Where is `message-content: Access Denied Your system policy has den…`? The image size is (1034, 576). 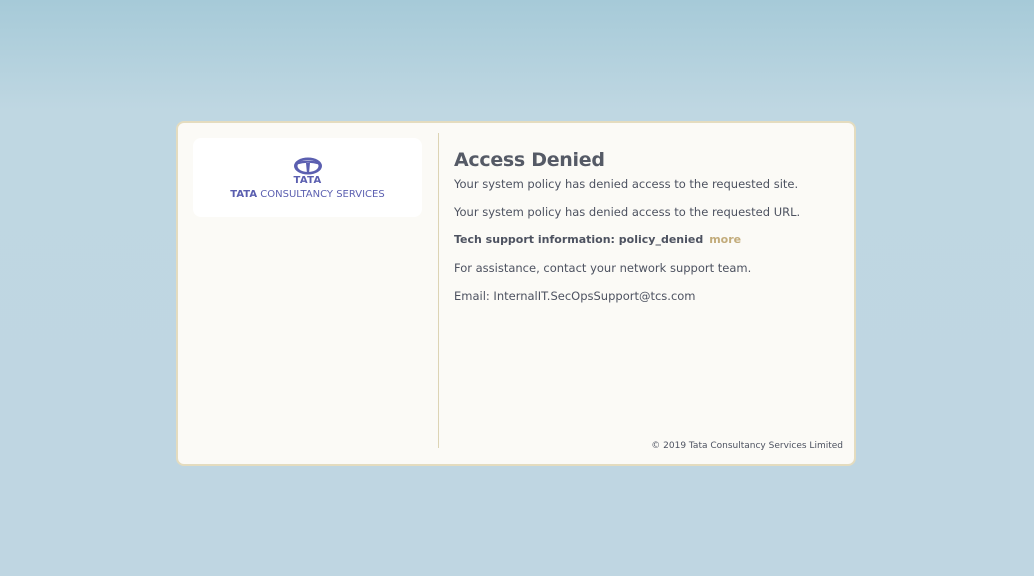
message-content: Access Denied Your system policy has den… is located at coordinates (649, 225).